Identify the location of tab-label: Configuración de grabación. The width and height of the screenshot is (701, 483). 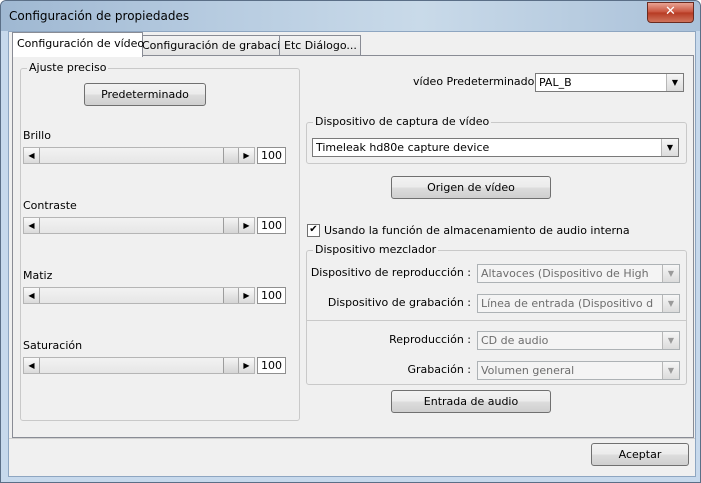
(218, 45).